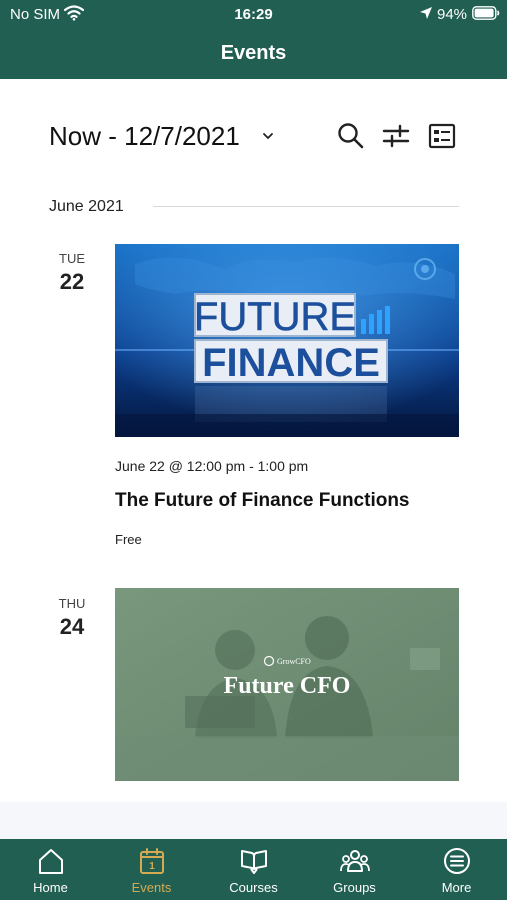  What do you see at coordinates (144, 136) in the screenshot?
I see `date-range-selector: Now - 12/7/2021` at bounding box center [144, 136].